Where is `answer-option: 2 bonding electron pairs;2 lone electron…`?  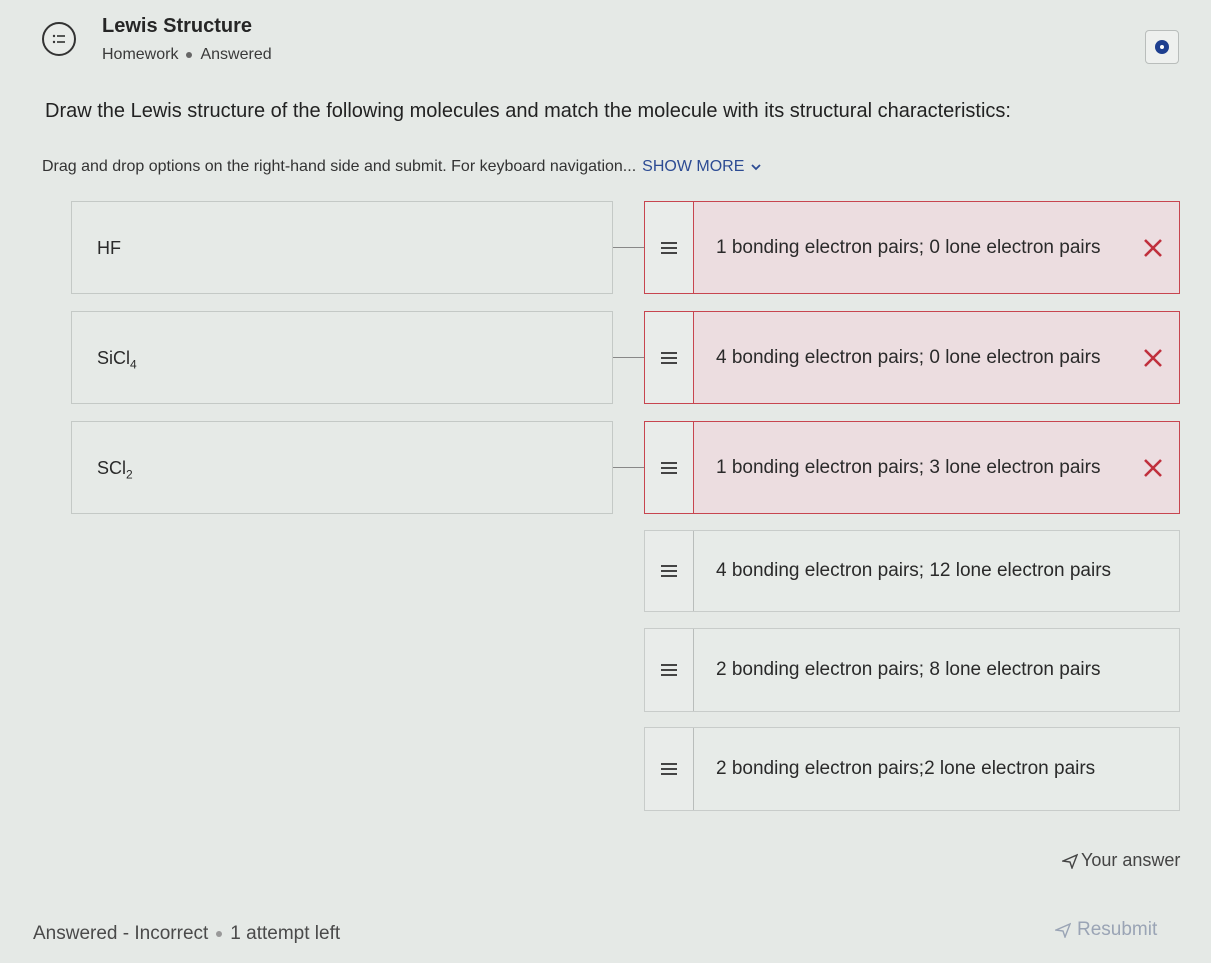
answer-option: 2 bonding electron pairs;2 lone electron… is located at coordinates (912, 769).